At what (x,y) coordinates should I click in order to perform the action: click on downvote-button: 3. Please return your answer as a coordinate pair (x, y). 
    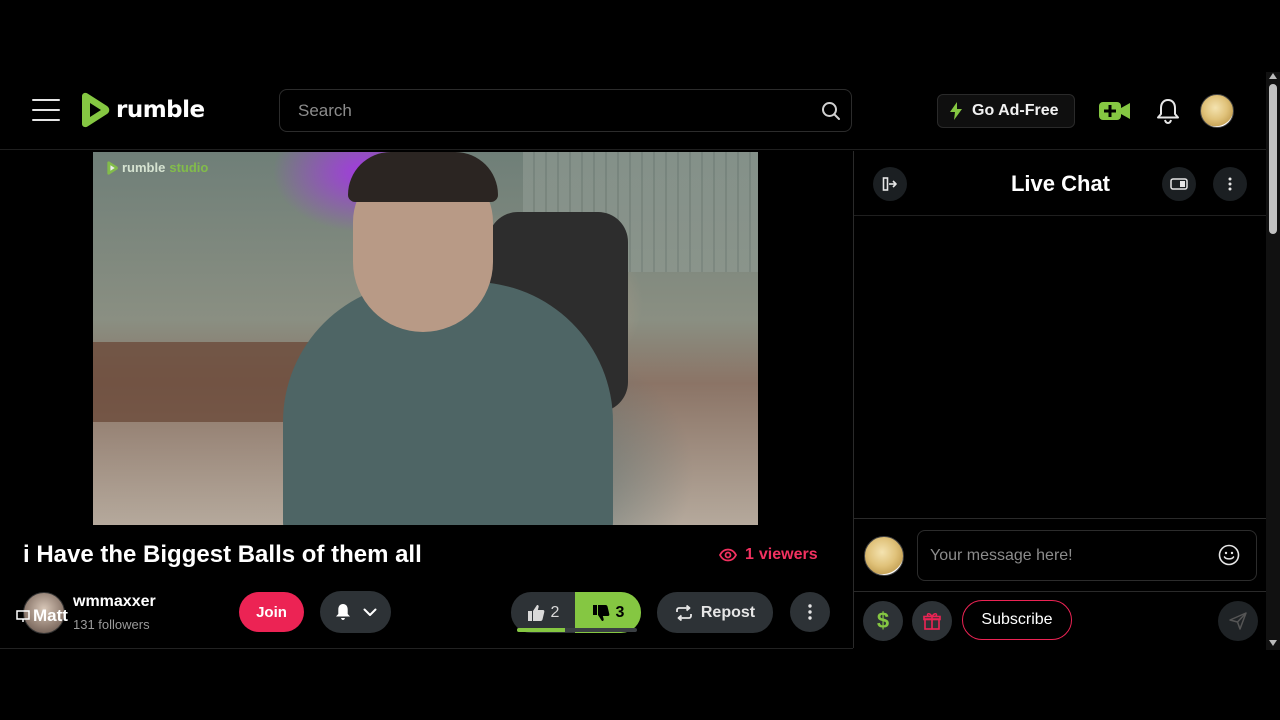
    Looking at the image, I should click on (608, 612).